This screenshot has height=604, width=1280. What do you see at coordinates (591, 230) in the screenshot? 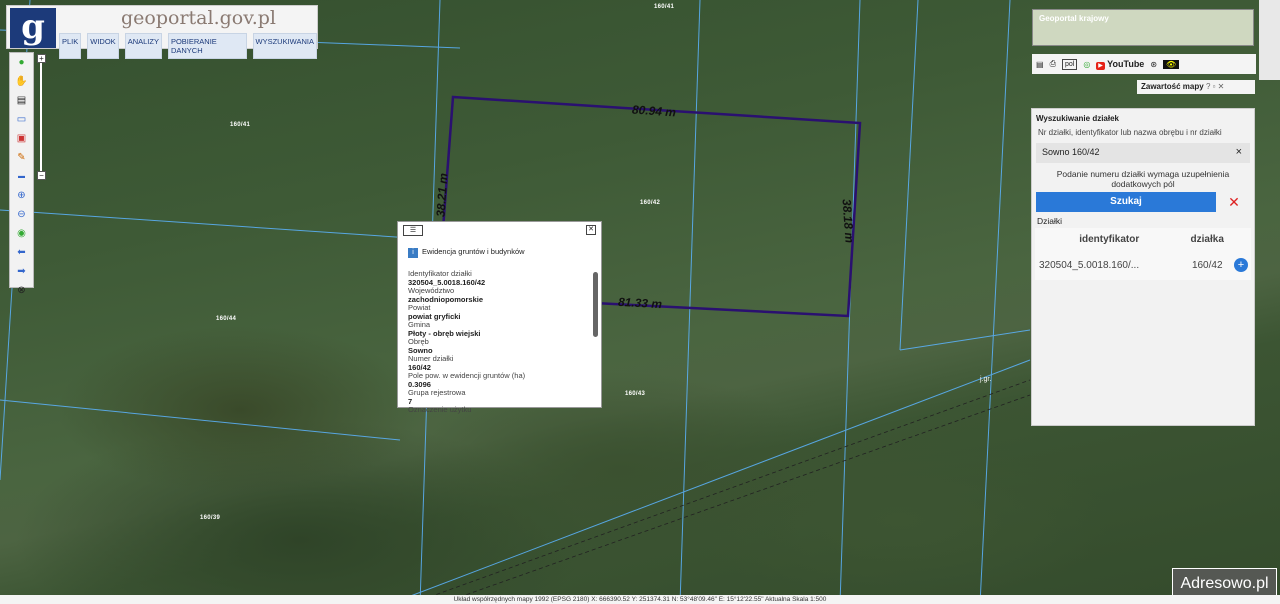
I see `popup-close-icon: ✕` at bounding box center [591, 230].